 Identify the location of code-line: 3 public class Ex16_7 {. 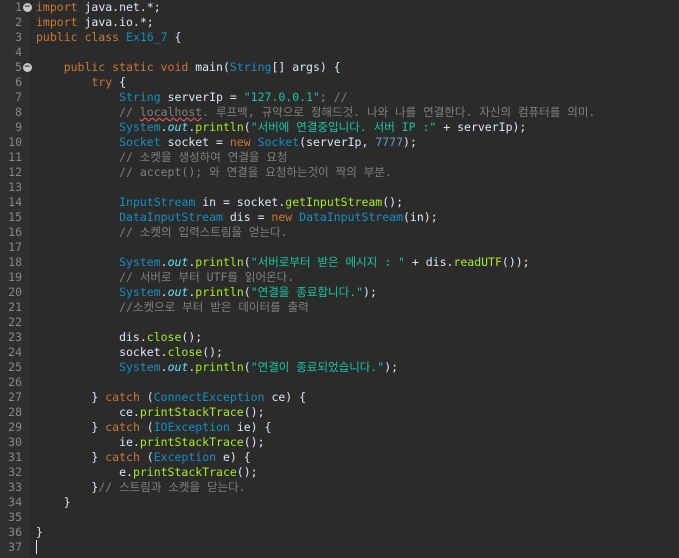
(339, 37).